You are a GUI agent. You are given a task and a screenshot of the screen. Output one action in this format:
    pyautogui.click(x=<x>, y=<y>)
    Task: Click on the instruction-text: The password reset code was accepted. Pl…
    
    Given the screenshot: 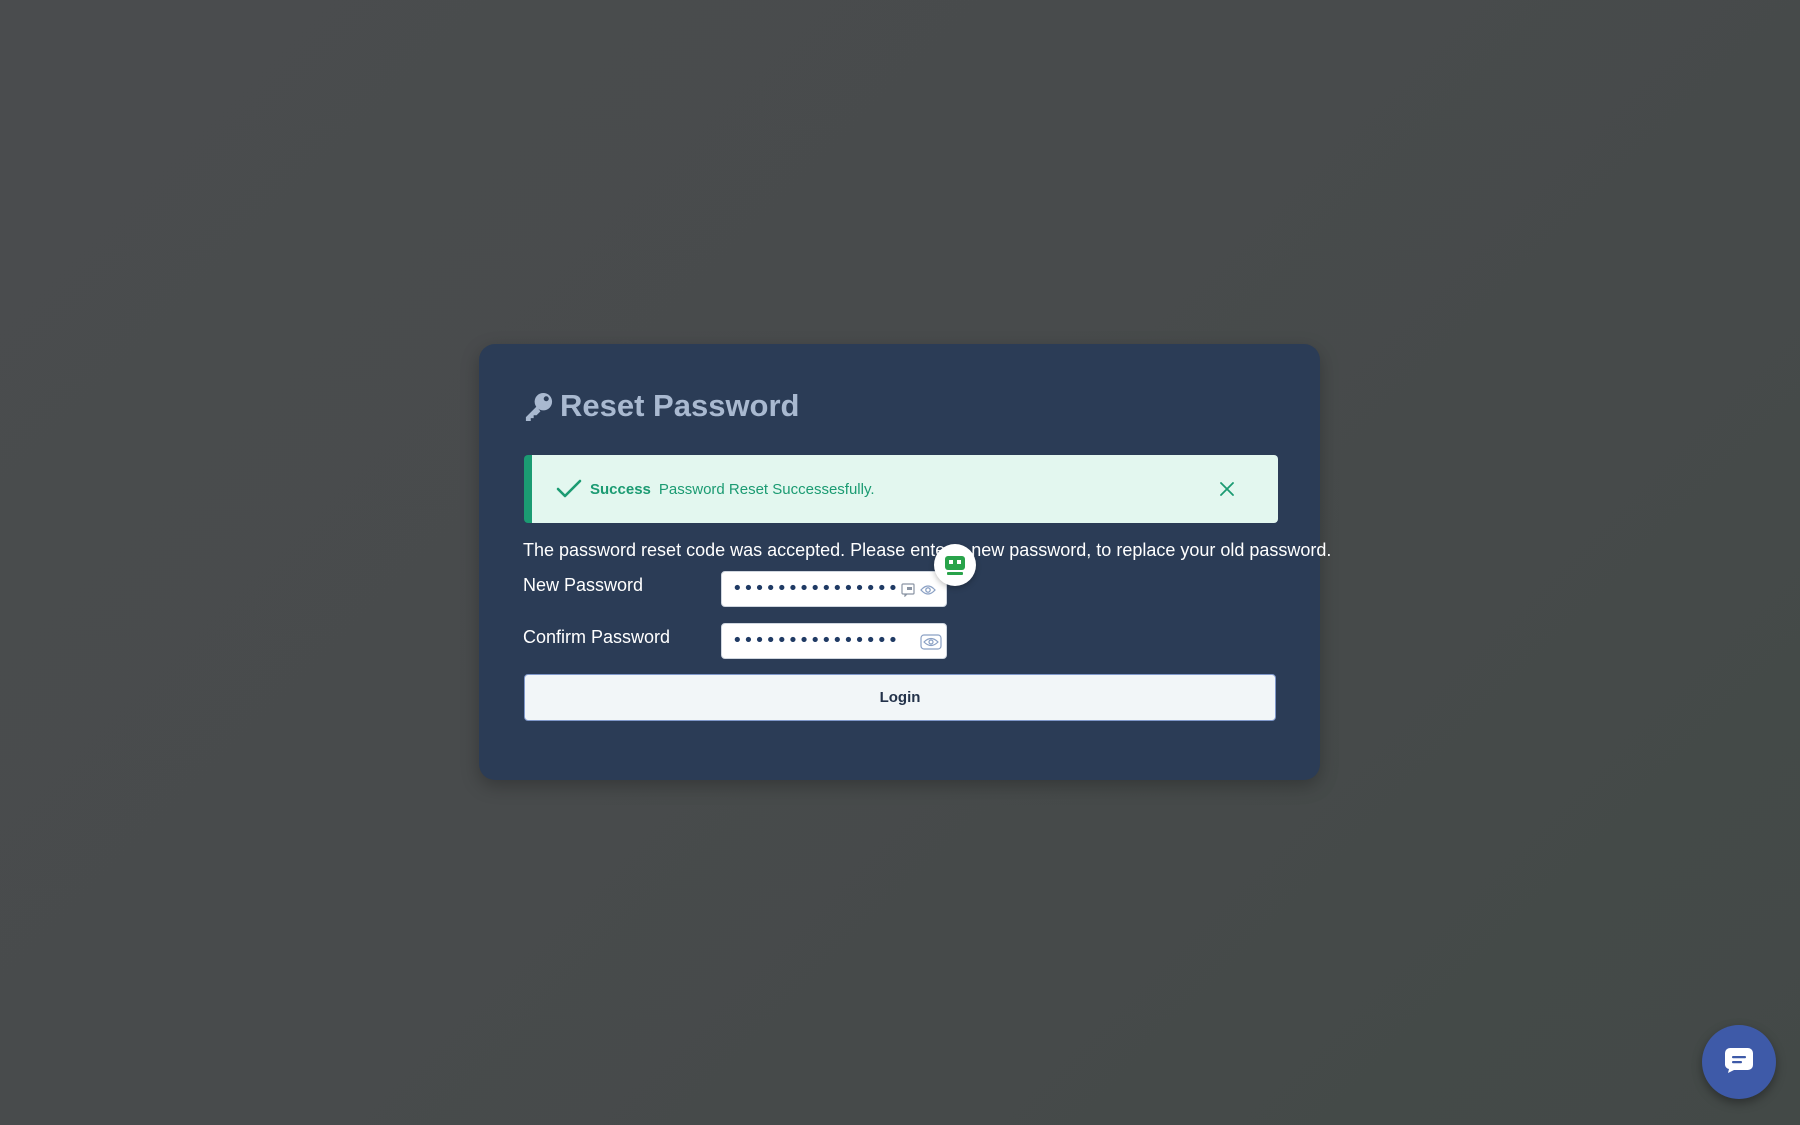 What is the action you would take?
    pyautogui.click(x=927, y=550)
    